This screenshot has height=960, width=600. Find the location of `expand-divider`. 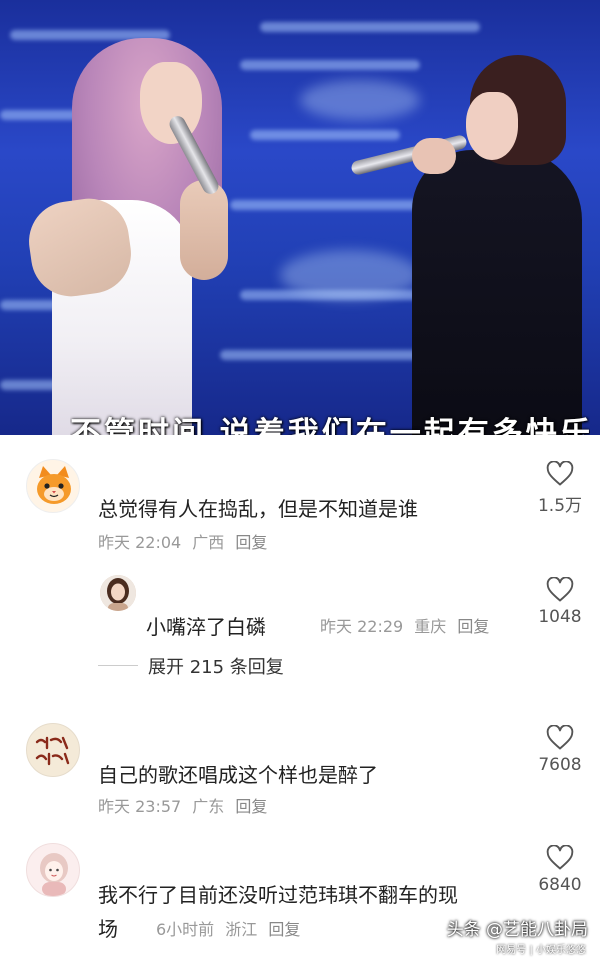

expand-divider is located at coordinates (118, 665).